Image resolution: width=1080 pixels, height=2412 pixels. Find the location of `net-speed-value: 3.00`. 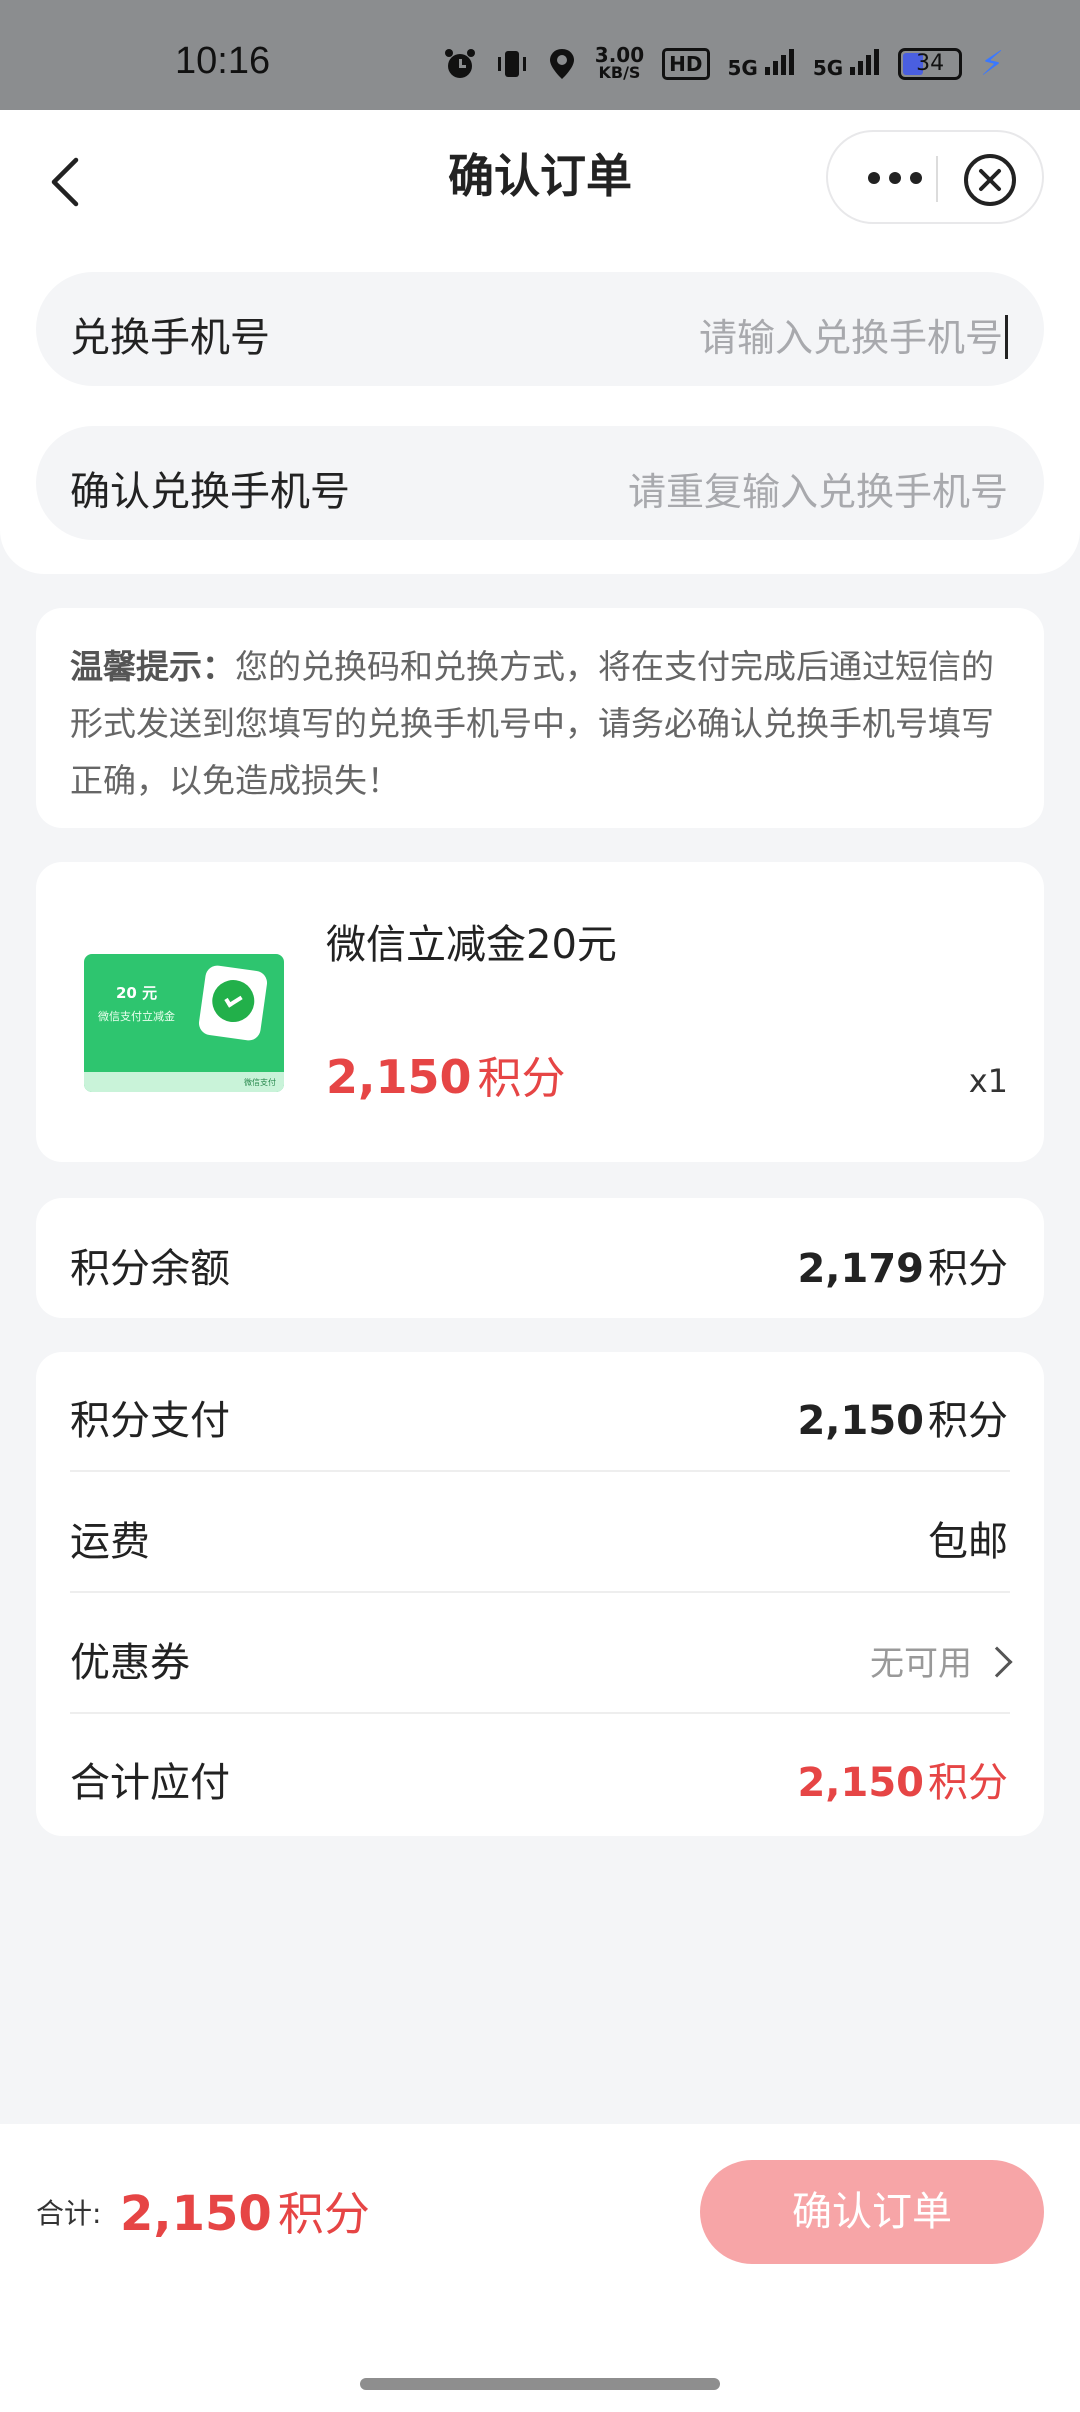

net-speed-value: 3.00 is located at coordinates (619, 55).